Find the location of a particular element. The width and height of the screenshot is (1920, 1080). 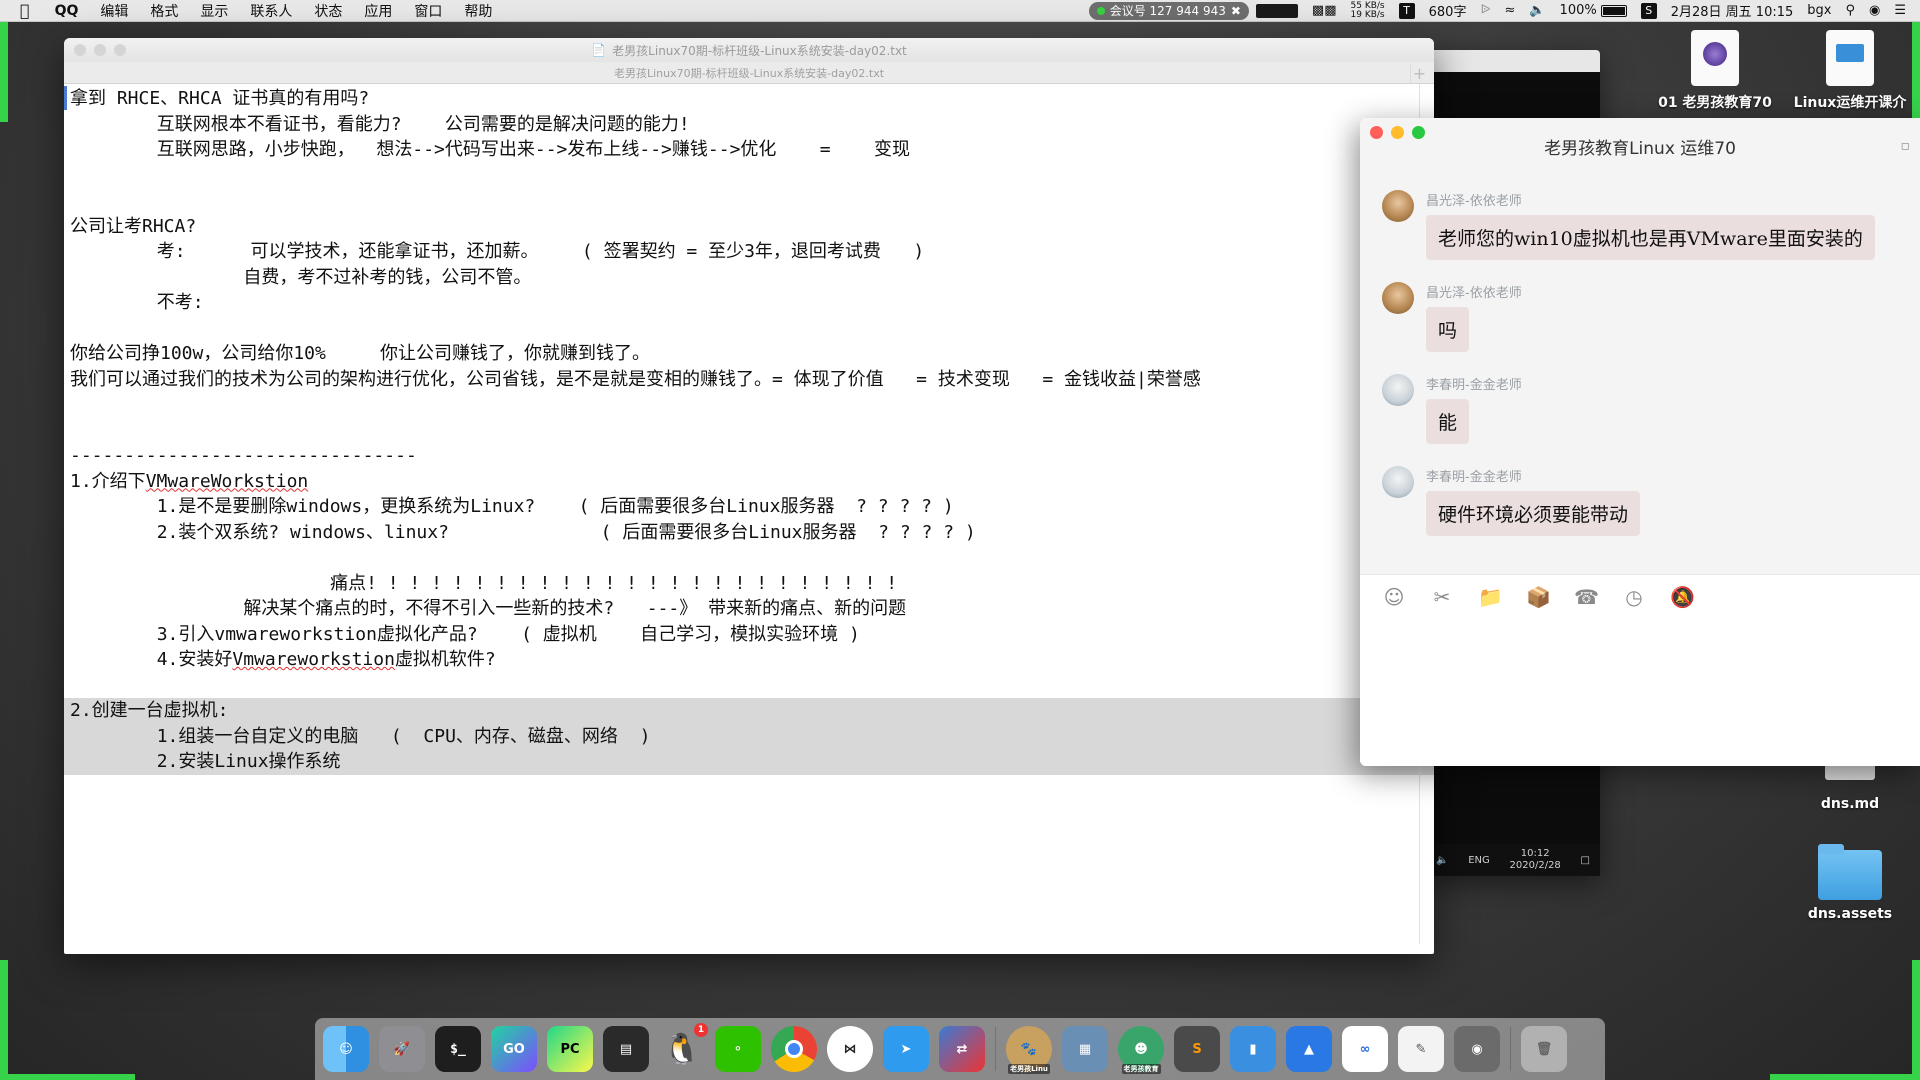

dock-goland: GO is located at coordinates (514, 1049).